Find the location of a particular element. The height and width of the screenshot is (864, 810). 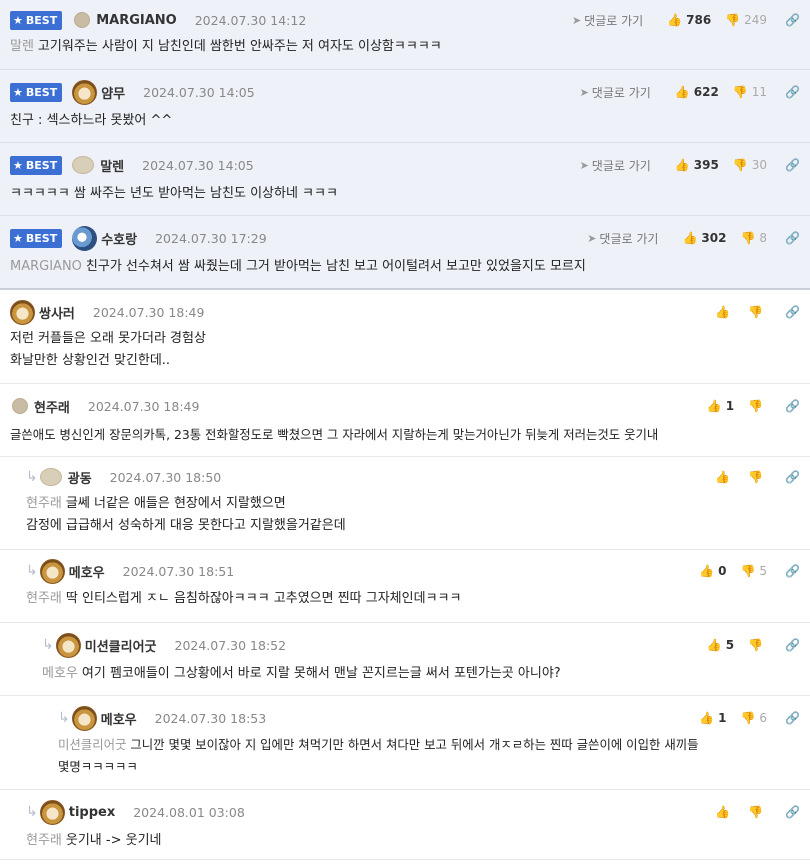

reply-target: MARGIANO is located at coordinates (46, 266).